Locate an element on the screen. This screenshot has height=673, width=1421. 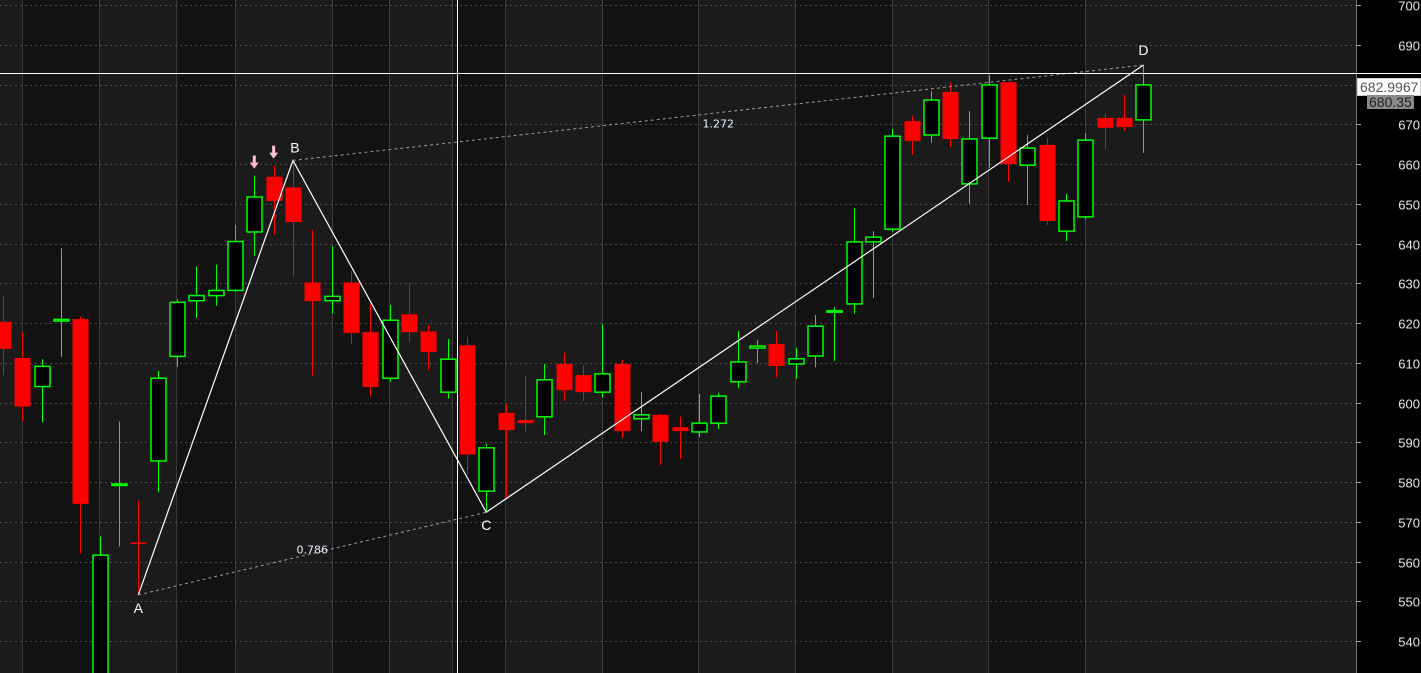
axis-tick-label: 540 is located at coordinates (1409, 642).